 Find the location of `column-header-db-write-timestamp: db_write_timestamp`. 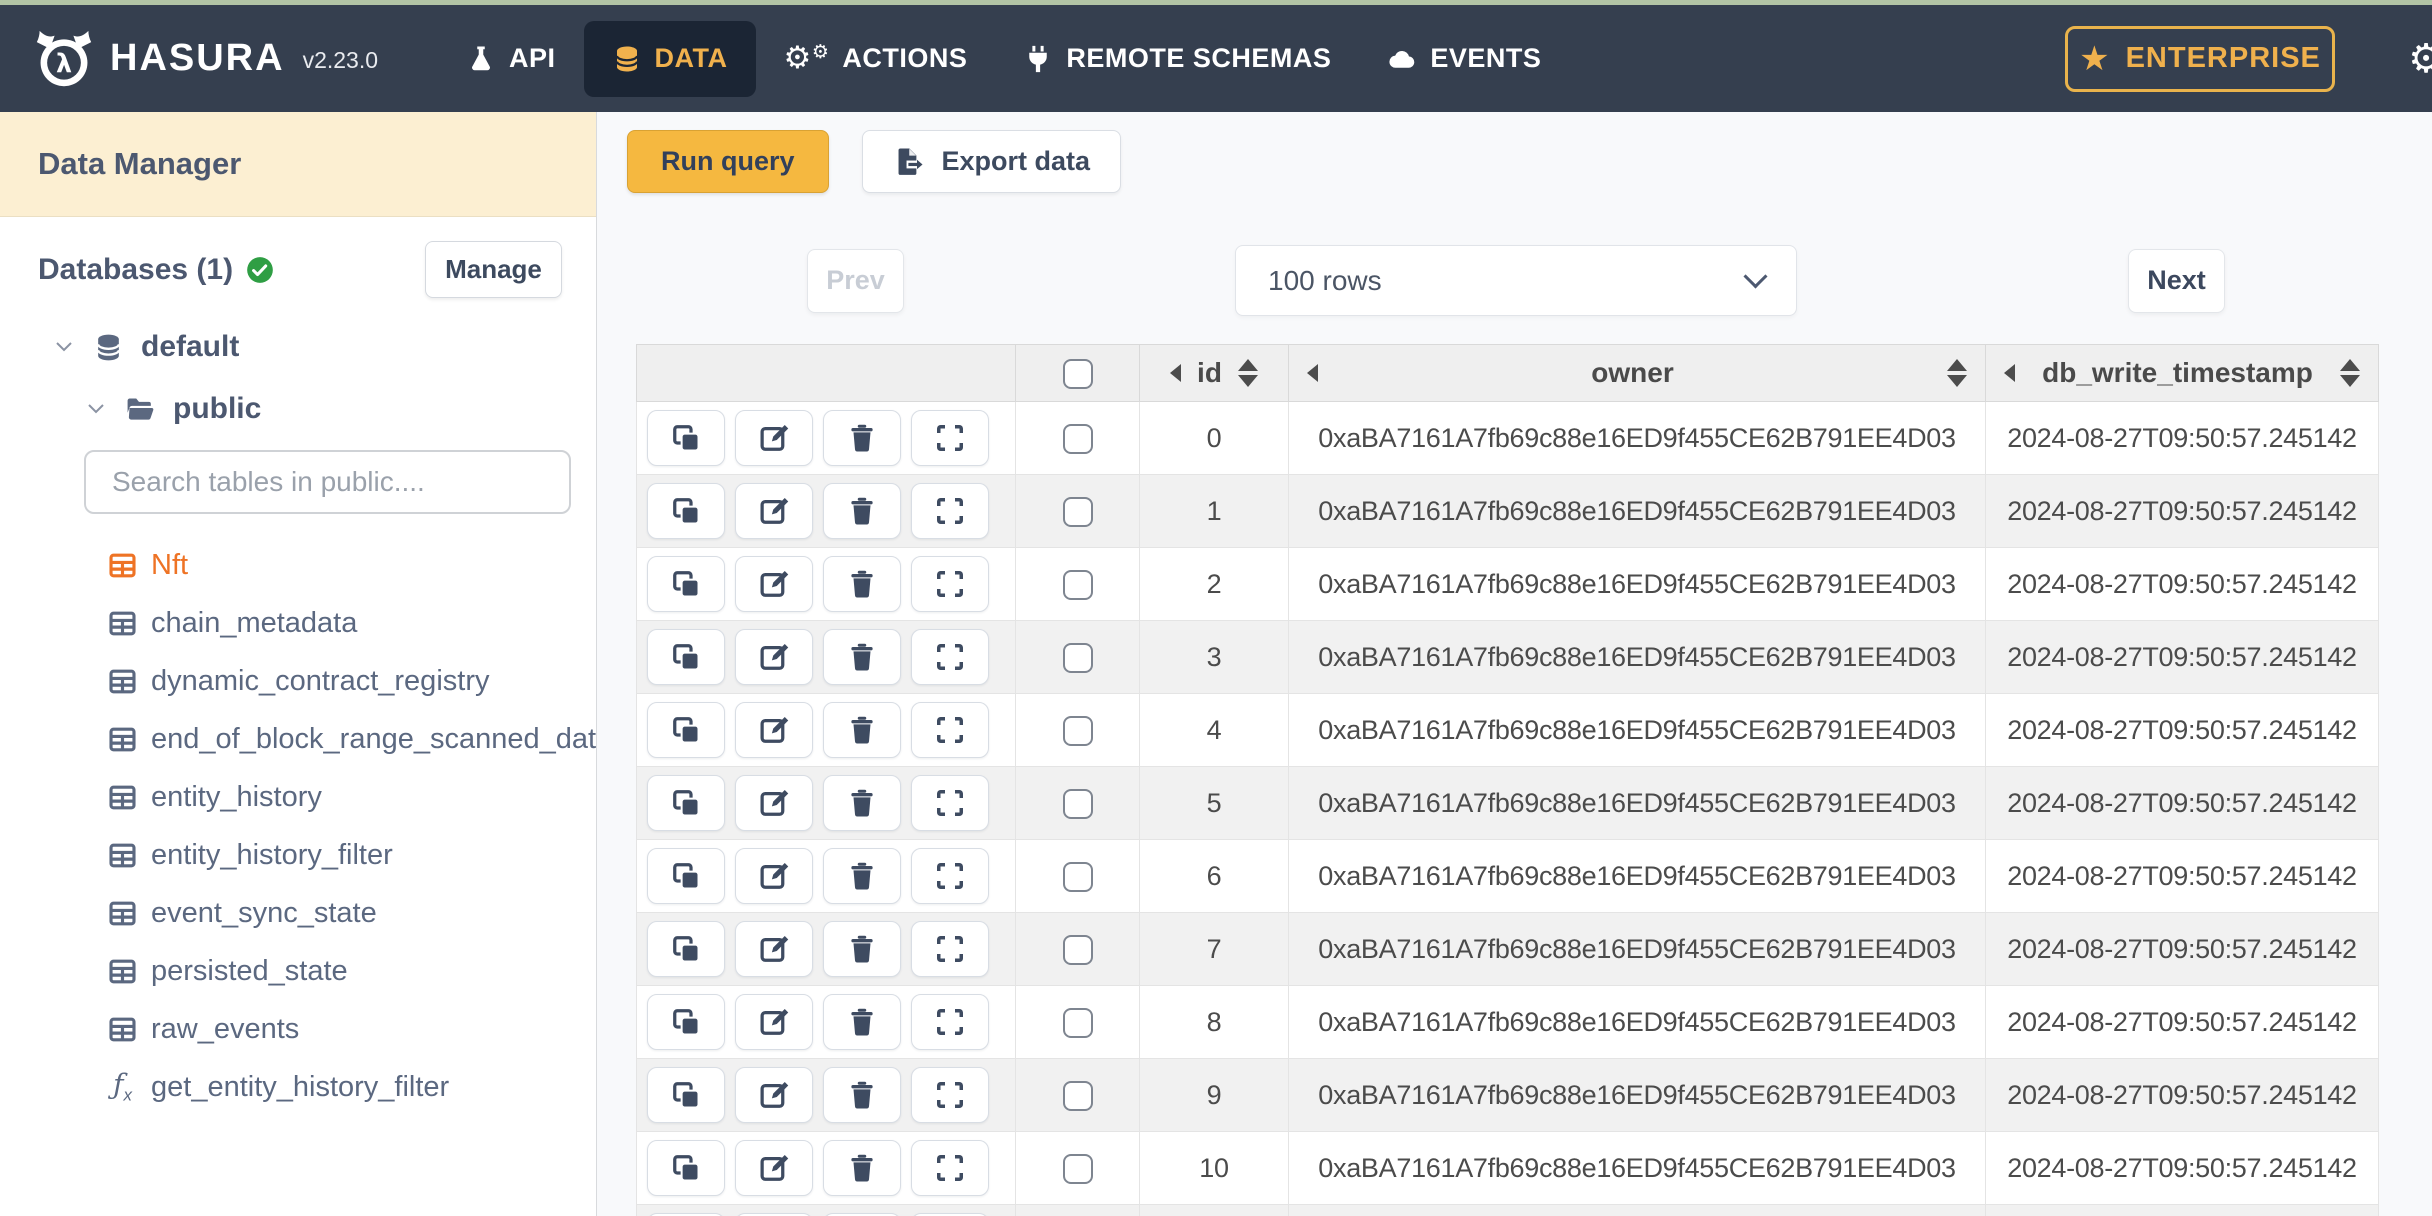

column-header-db-write-timestamp: db_write_timestamp is located at coordinates (2182, 373).